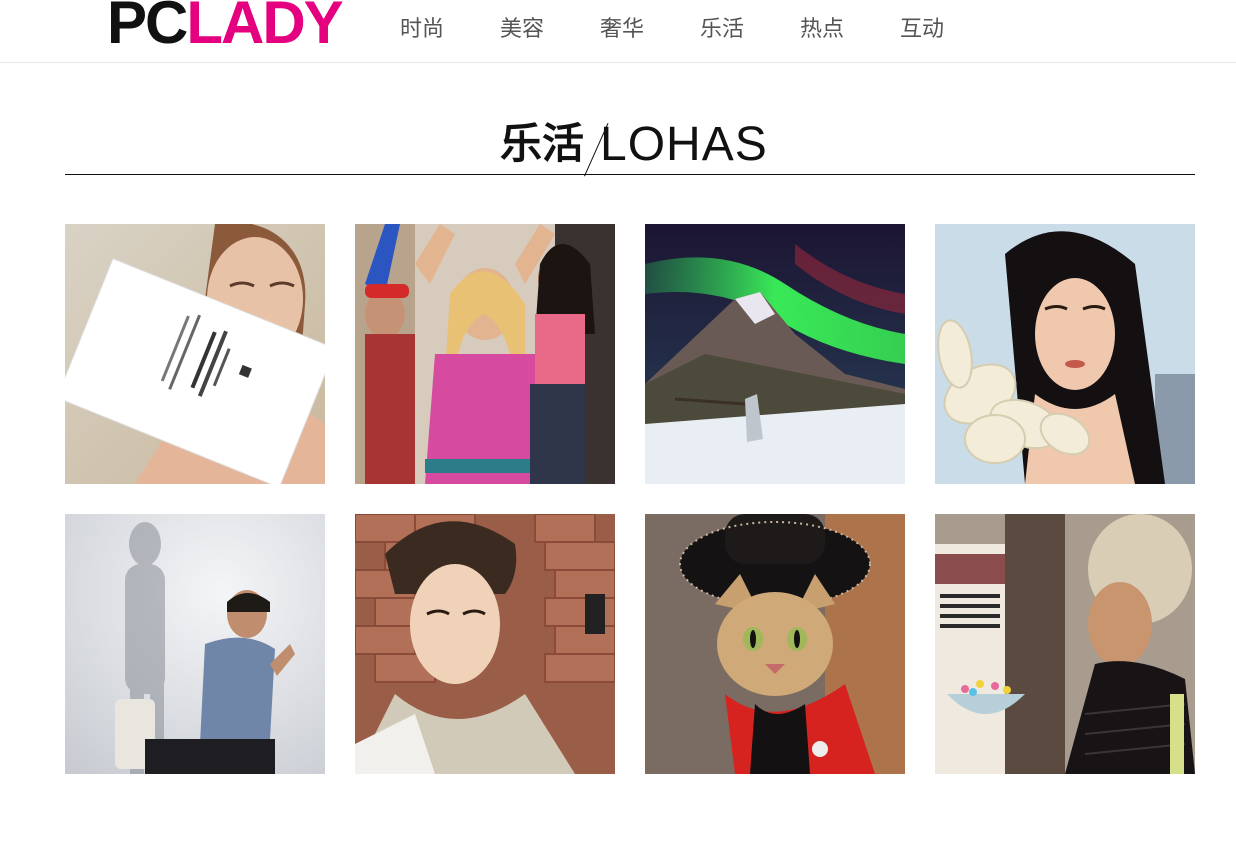 The width and height of the screenshot is (1236, 864). I want to click on woman-with-flower-photo, so click(1065, 354).